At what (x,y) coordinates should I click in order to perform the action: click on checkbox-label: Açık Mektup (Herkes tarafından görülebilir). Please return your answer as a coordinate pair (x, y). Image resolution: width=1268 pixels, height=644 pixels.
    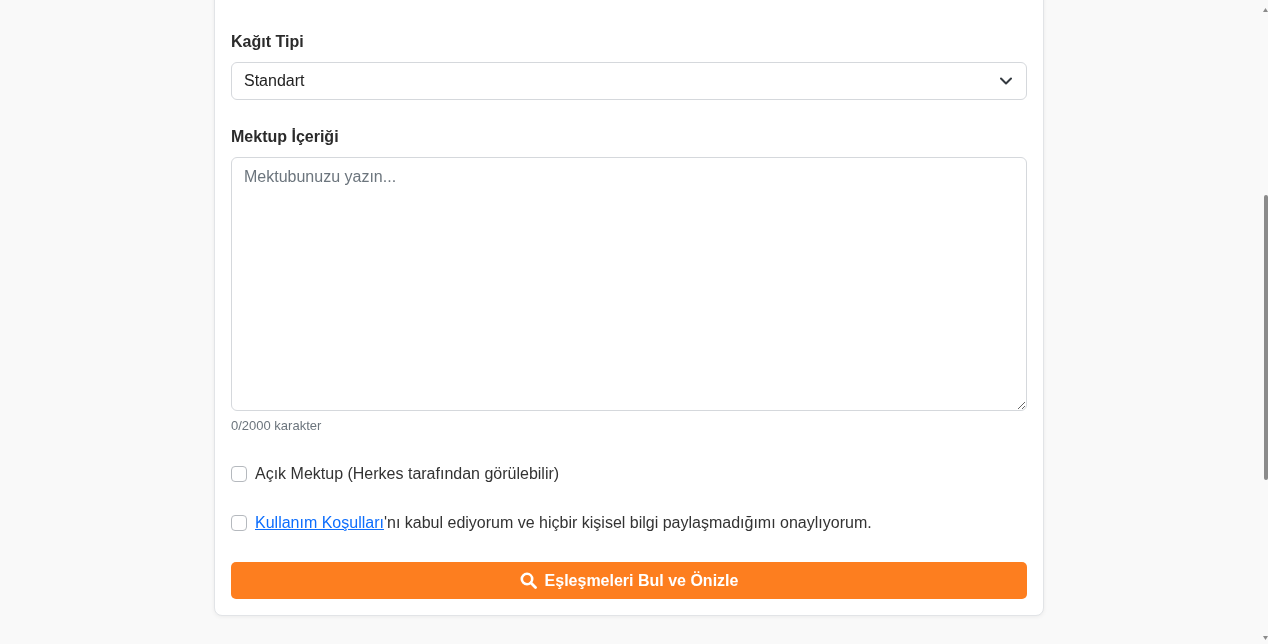
    Looking at the image, I should click on (407, 474).